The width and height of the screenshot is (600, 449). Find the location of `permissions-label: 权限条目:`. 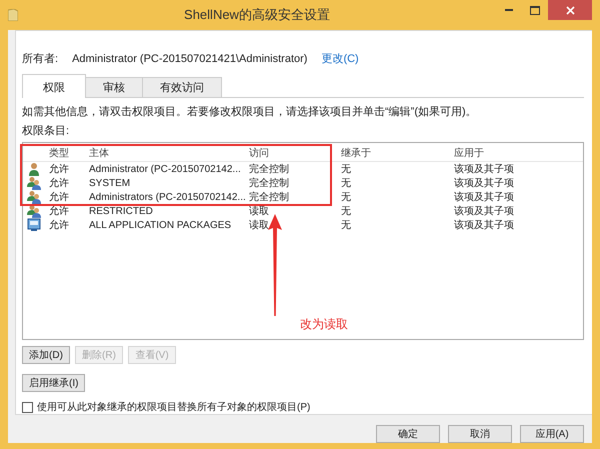

permissions-label: 权限条目: is located at coordinates (46, 131).